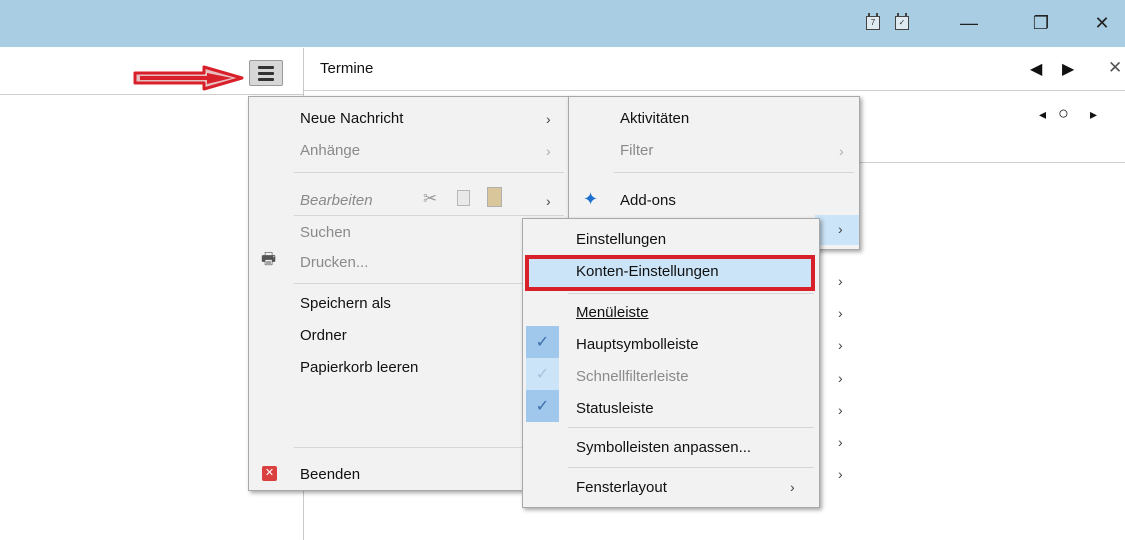  Describe the element at coordinates (359, 368) in the screenshot. I see `menu-item-papierkorb-leeren: Papierkorb leeren` at that location.